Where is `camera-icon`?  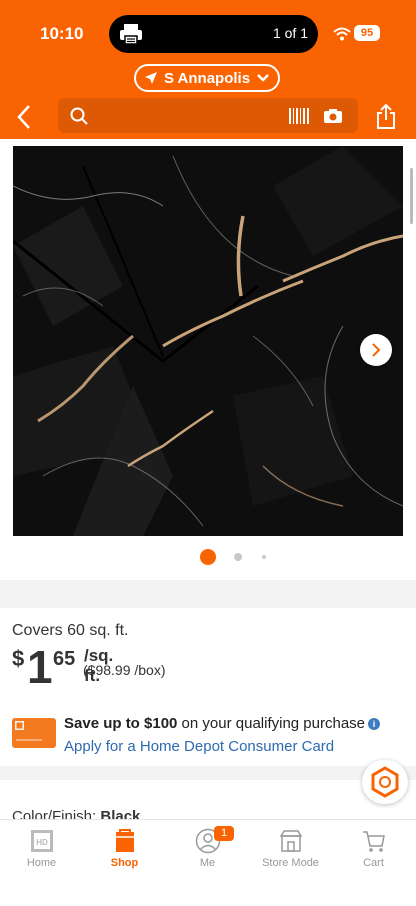
camera-icon is located at coordinates (333, 116).